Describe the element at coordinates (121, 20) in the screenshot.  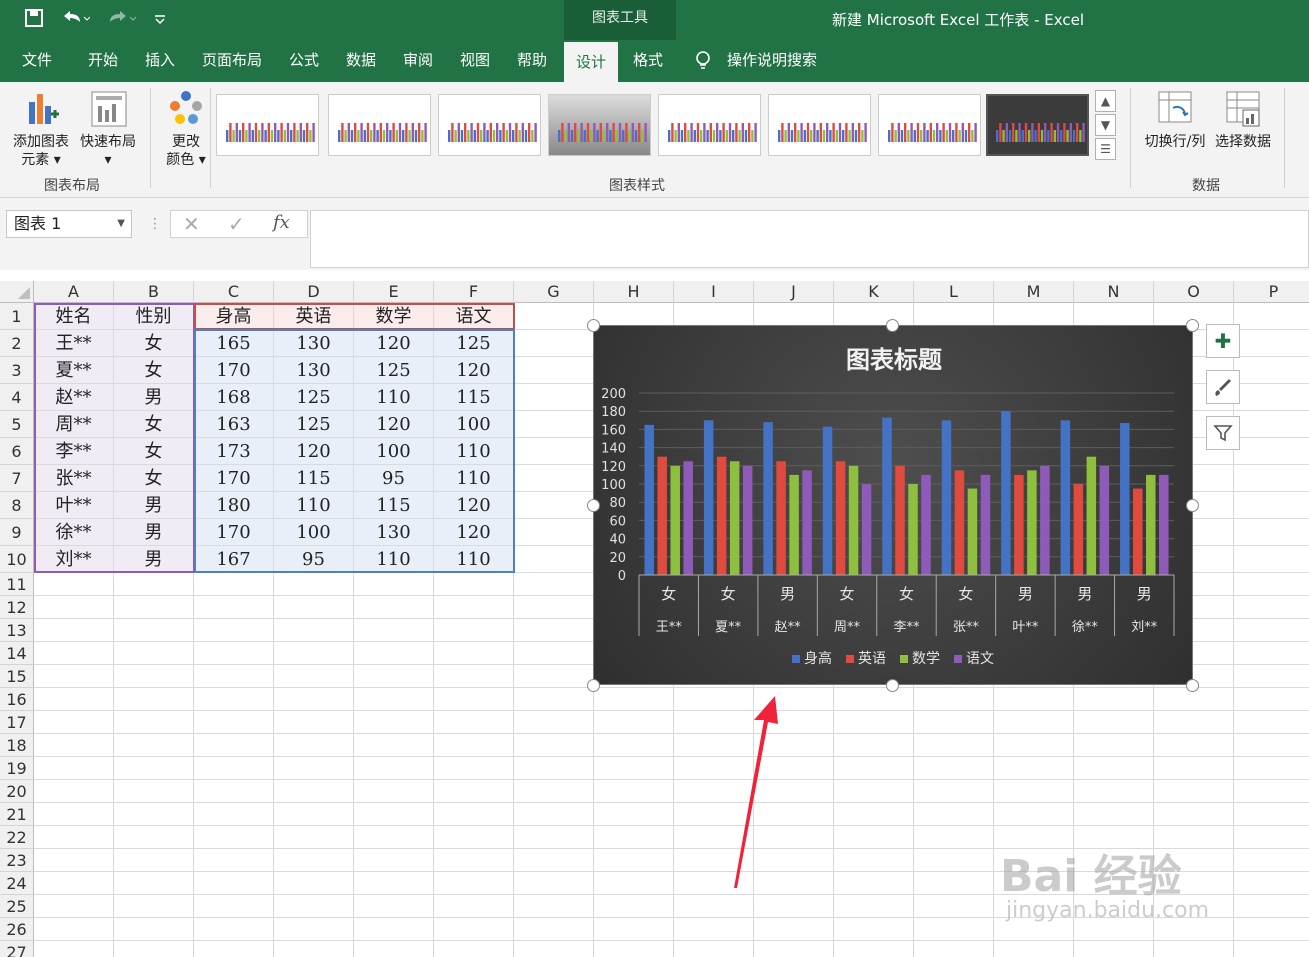
I see `redo-icon` at that location.